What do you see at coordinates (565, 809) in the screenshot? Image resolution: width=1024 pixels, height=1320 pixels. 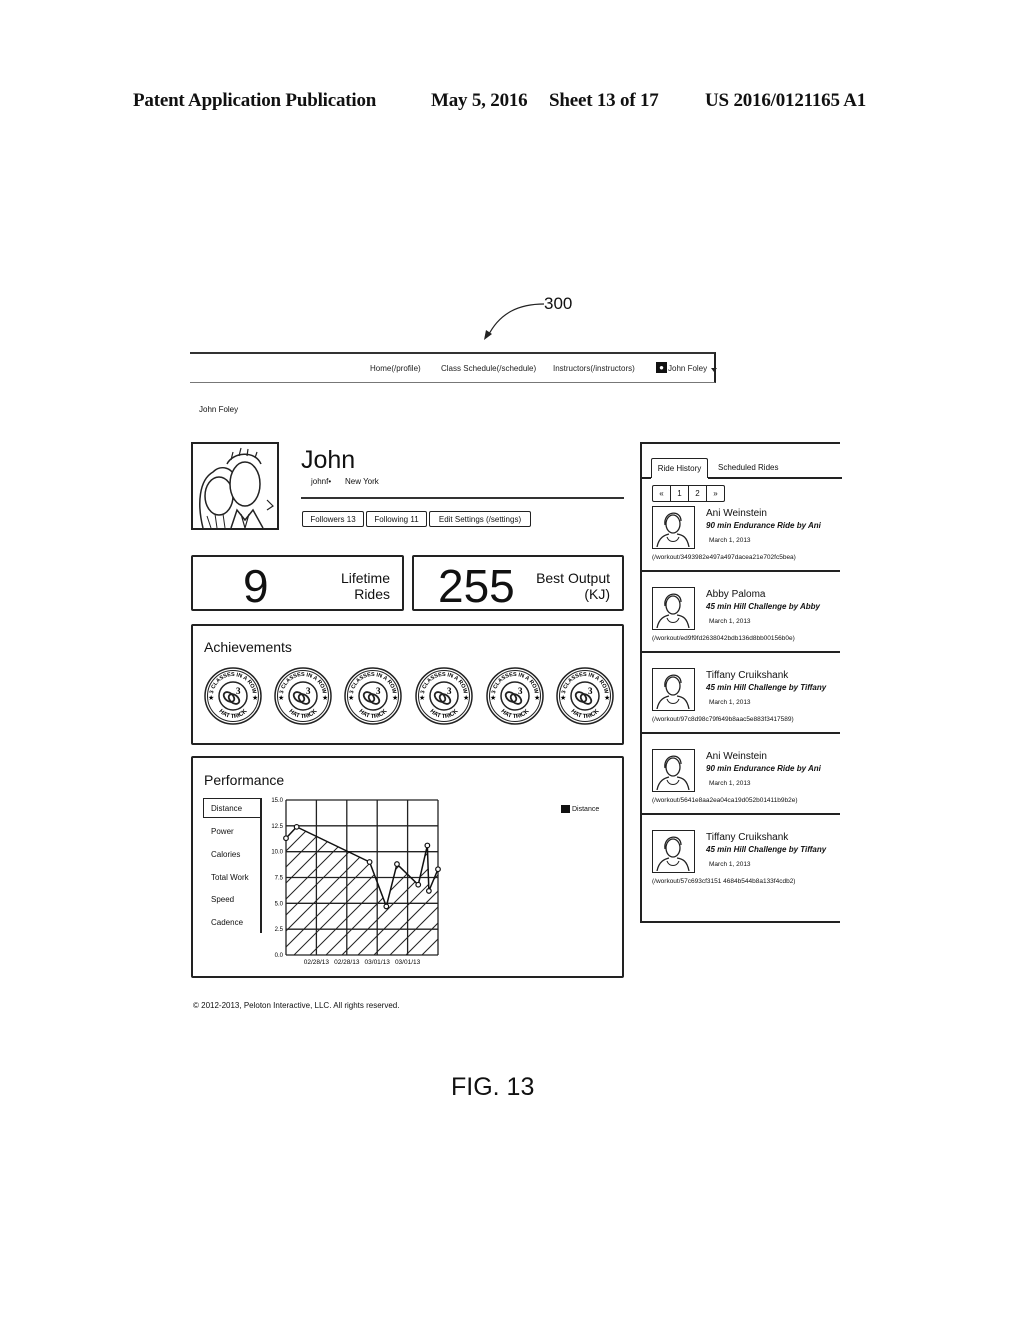 I see `legend-swatch-icon` at bounding box center [565, 809].